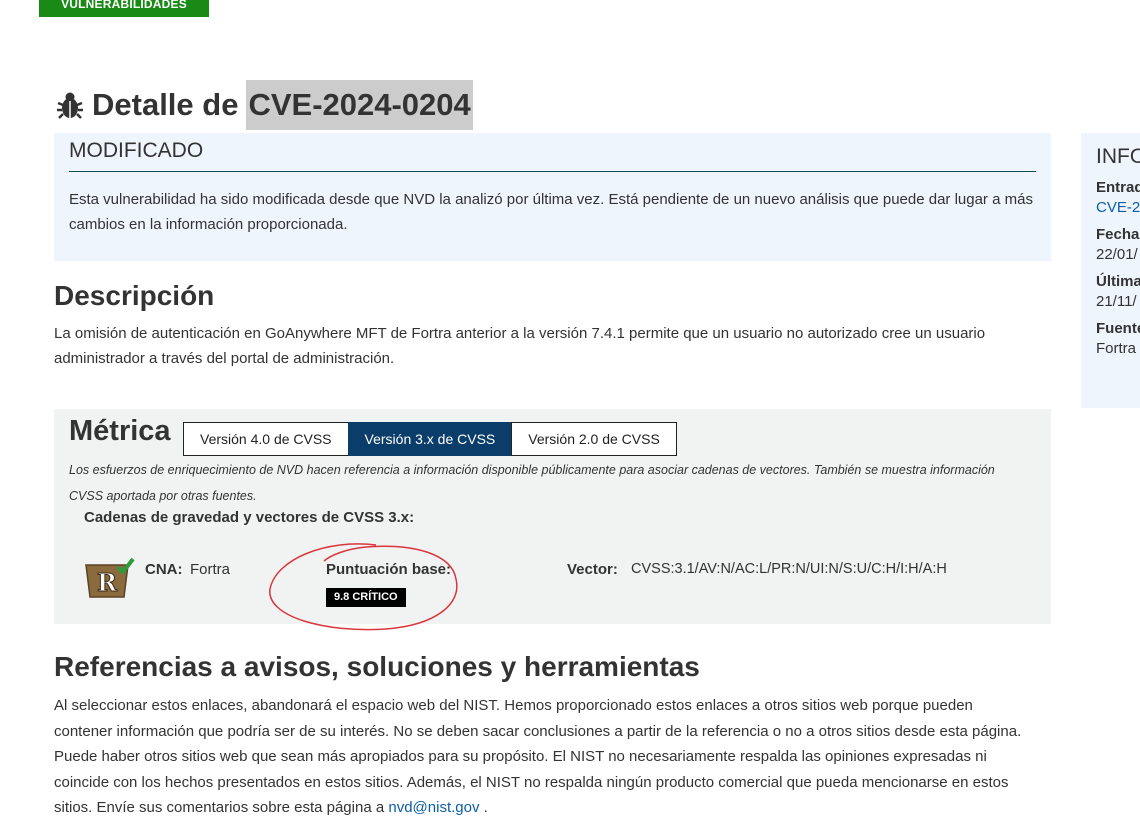 The image size is (1140, 823). What do you see at coordinates (1118, 187) in the screenshot?
I see `side-row-label: Entrad` at bounding box center [1118, 187].